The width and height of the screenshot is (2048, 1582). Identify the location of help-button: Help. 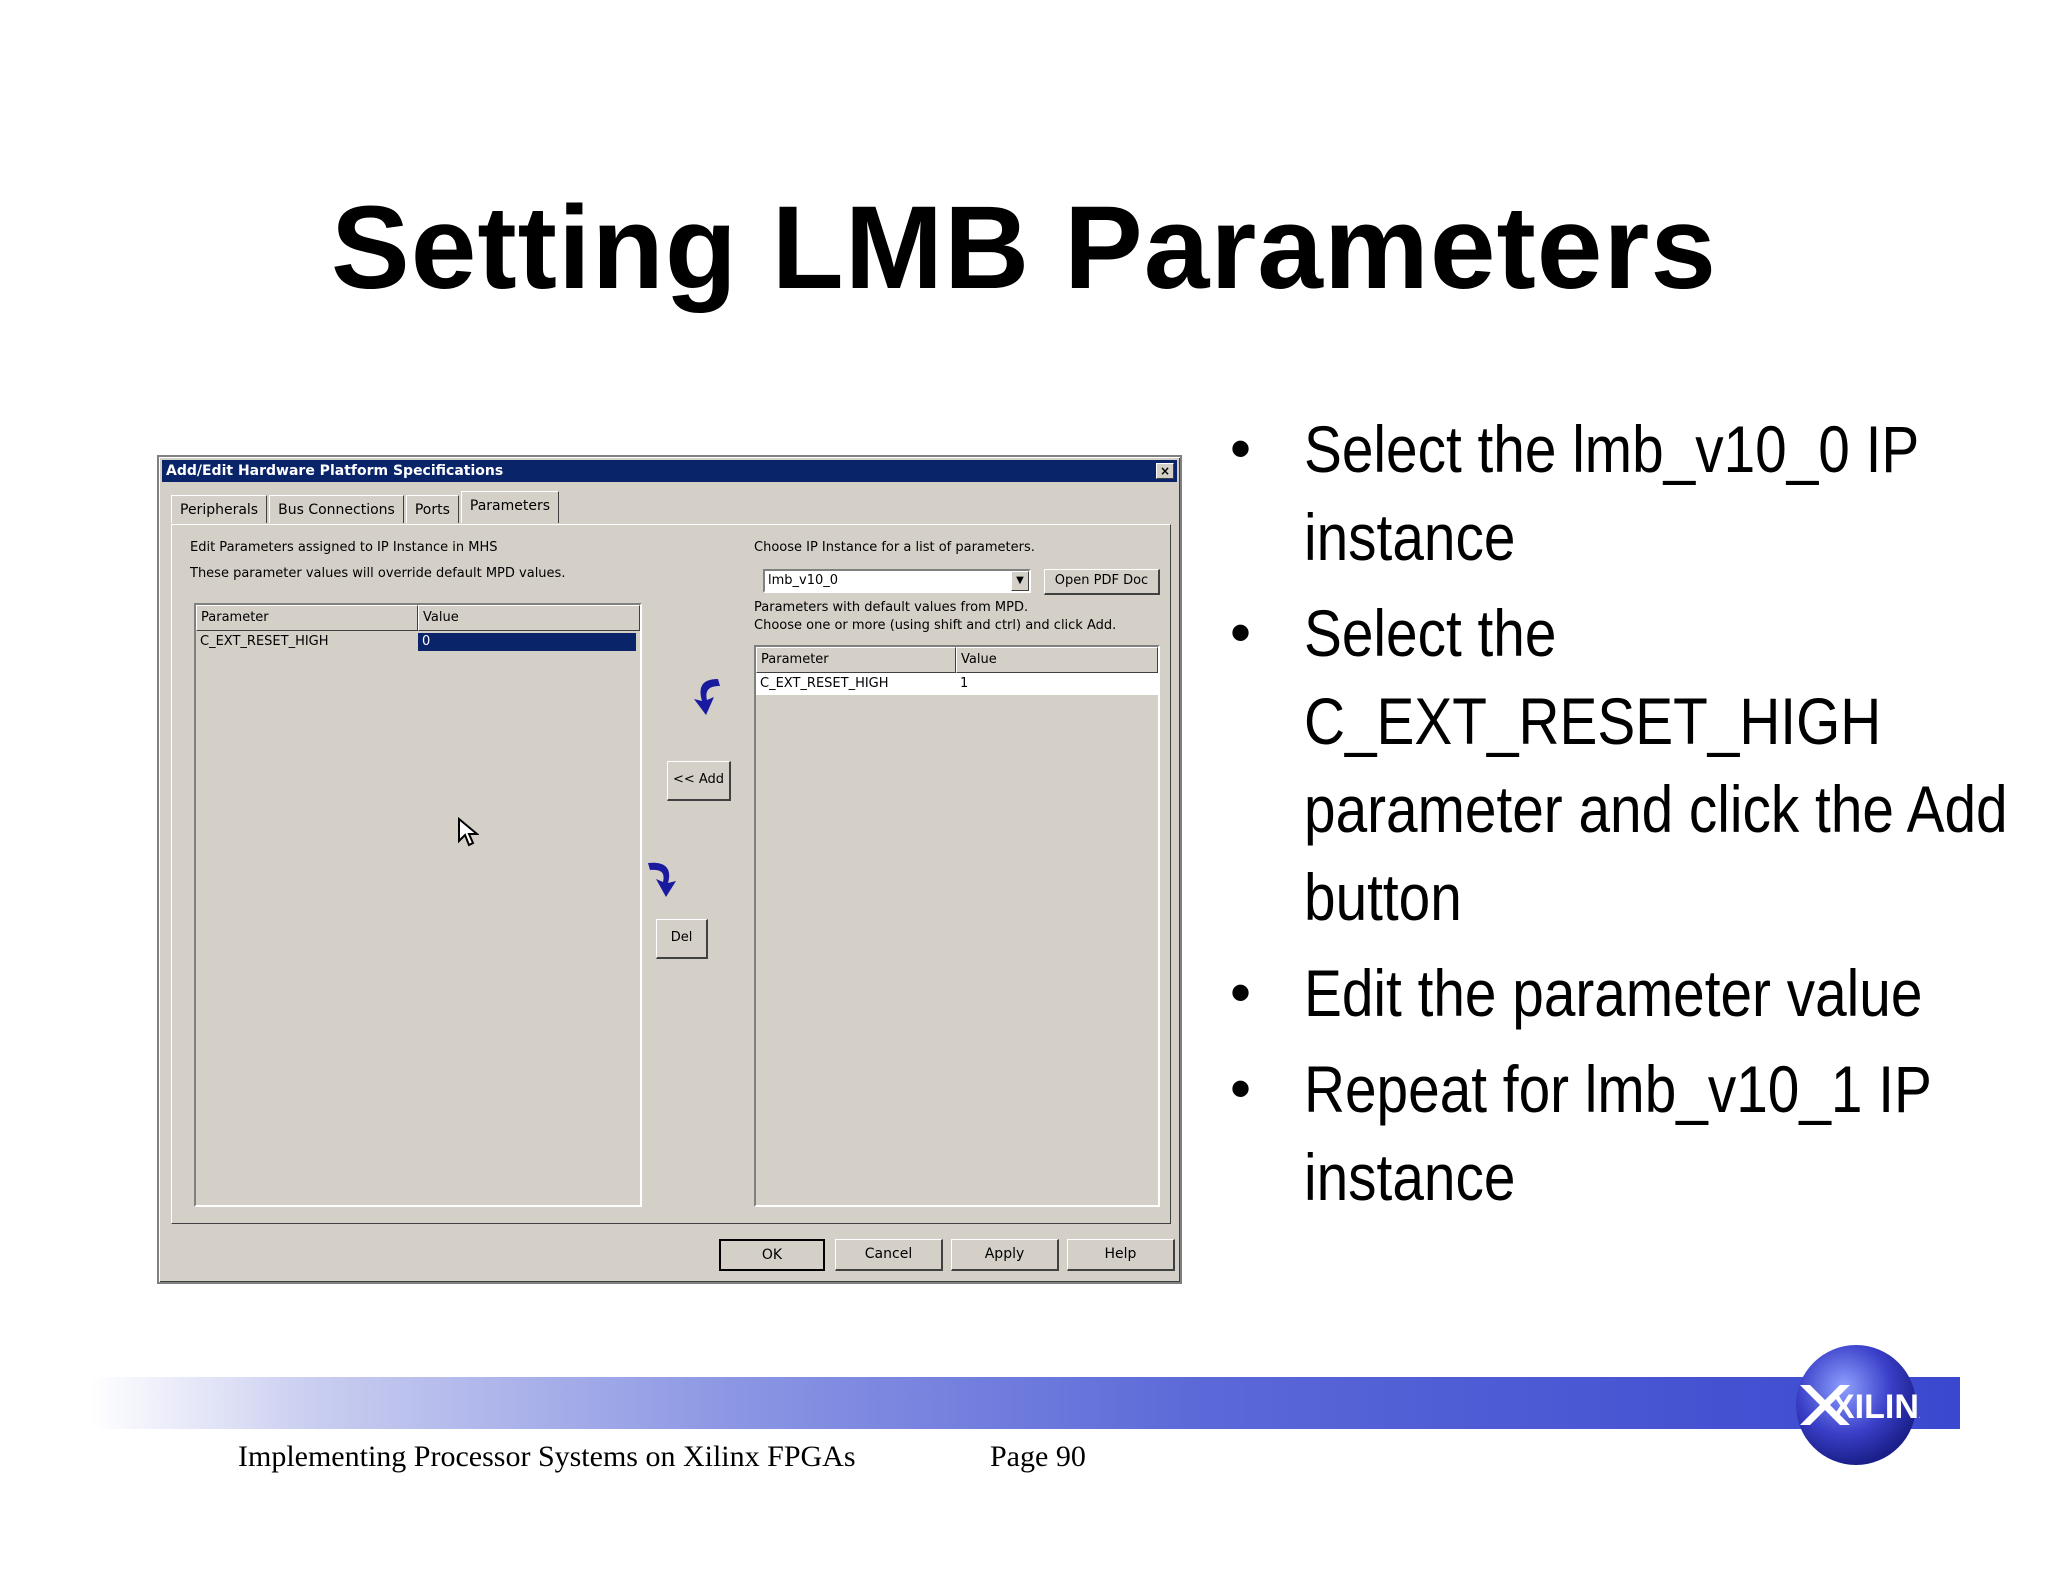
(1121, 1255).